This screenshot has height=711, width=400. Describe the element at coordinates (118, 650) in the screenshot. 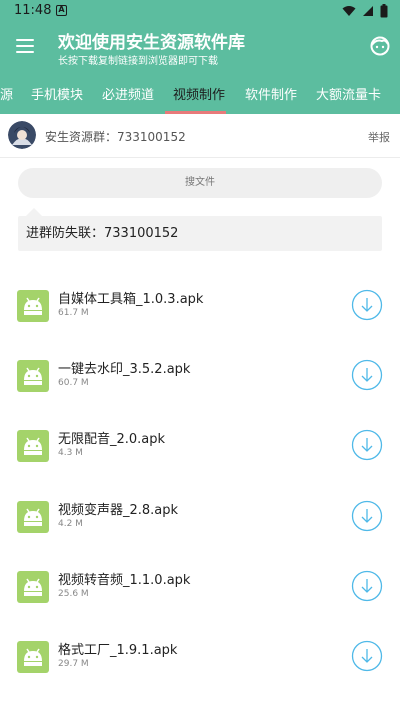

I see `file-name: 格式工厂_1.9.1.apk` at that location.